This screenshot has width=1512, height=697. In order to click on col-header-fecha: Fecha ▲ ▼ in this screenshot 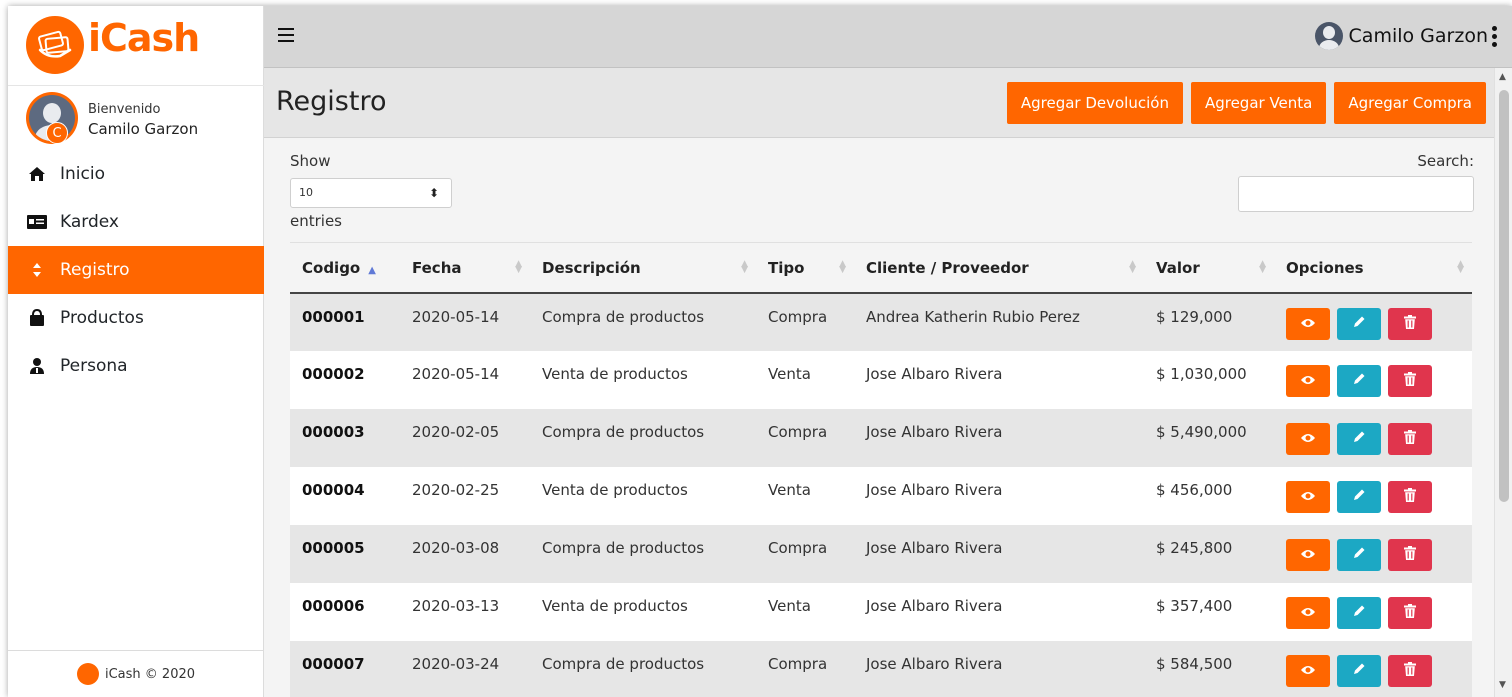, I will do `click(465, 268)`.